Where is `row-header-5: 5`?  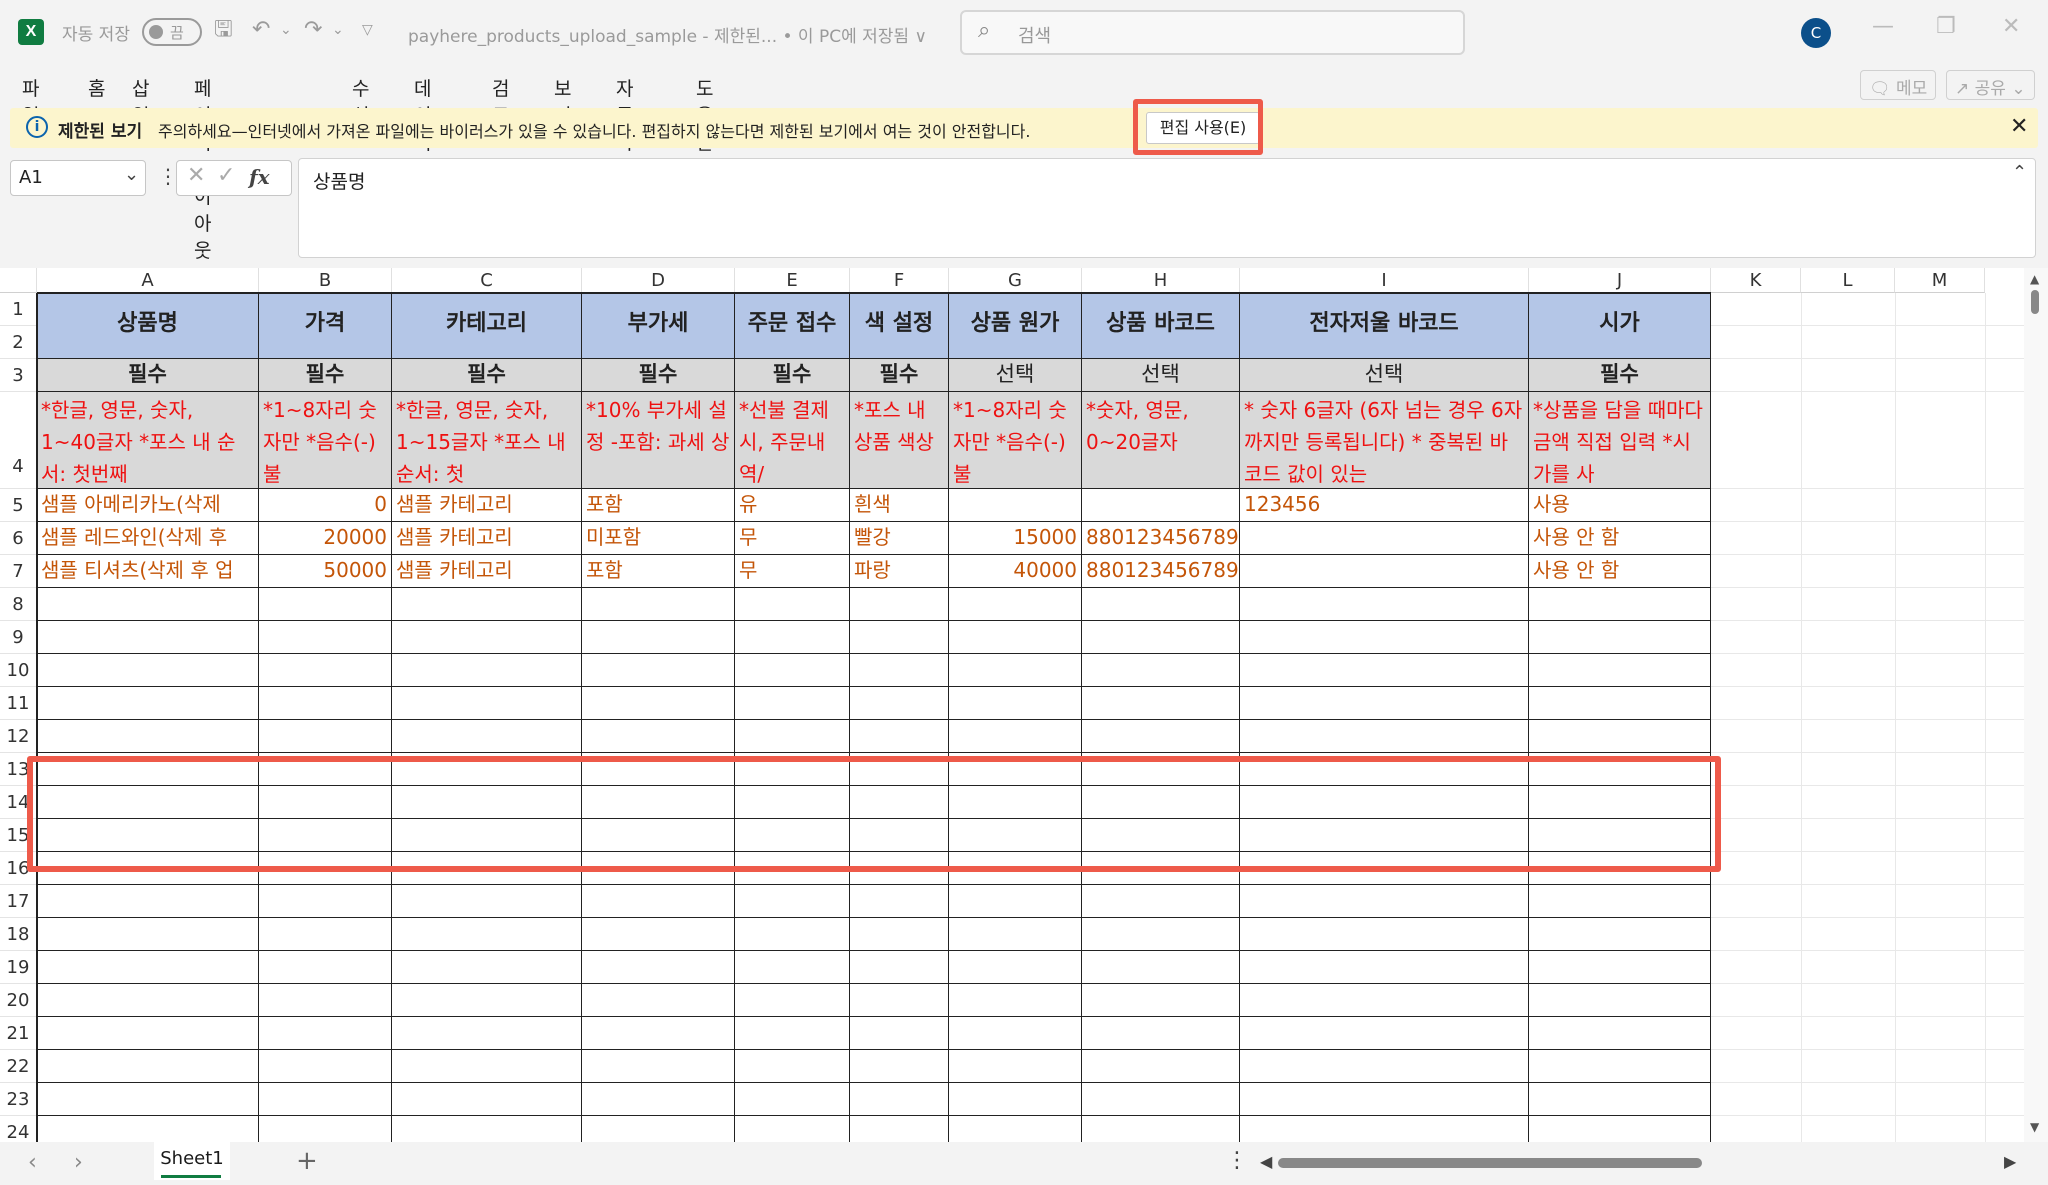 row-header-5: 5 is located at coordinates (18, 505).